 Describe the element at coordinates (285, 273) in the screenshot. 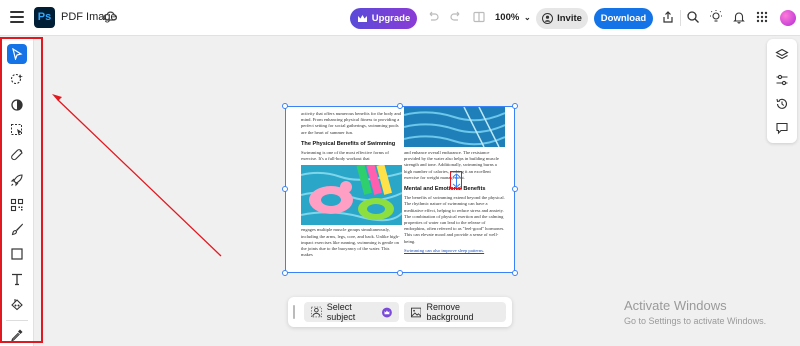

I see `resize-handle-bottom-left` at that location.